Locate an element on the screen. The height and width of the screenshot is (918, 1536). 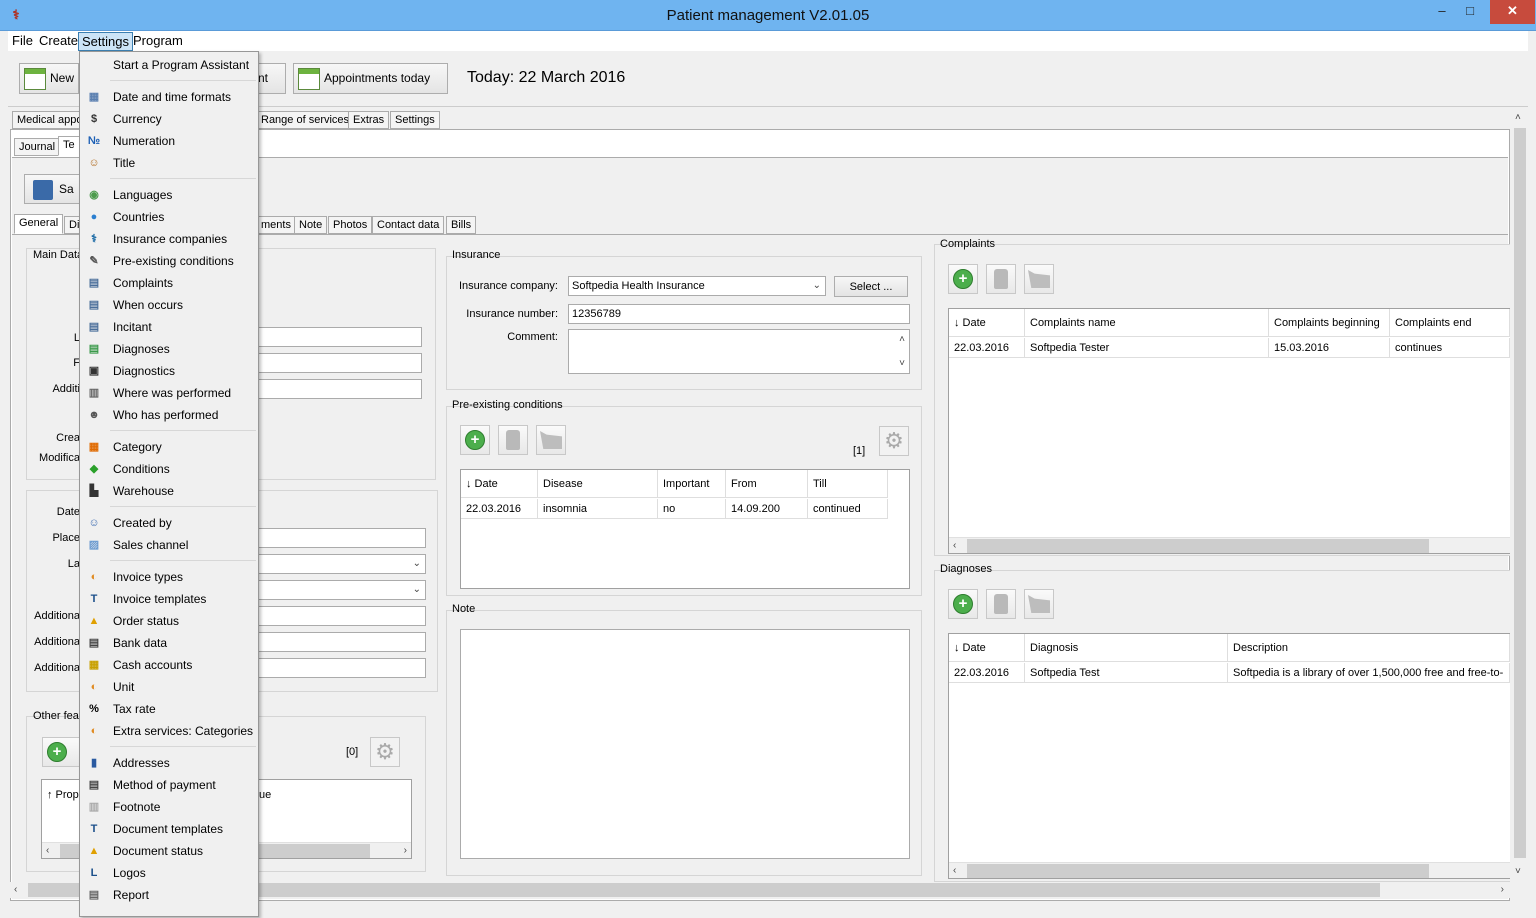
menu-item-invoice-templates: T Invoice templates is located at coordinates (170, 599).